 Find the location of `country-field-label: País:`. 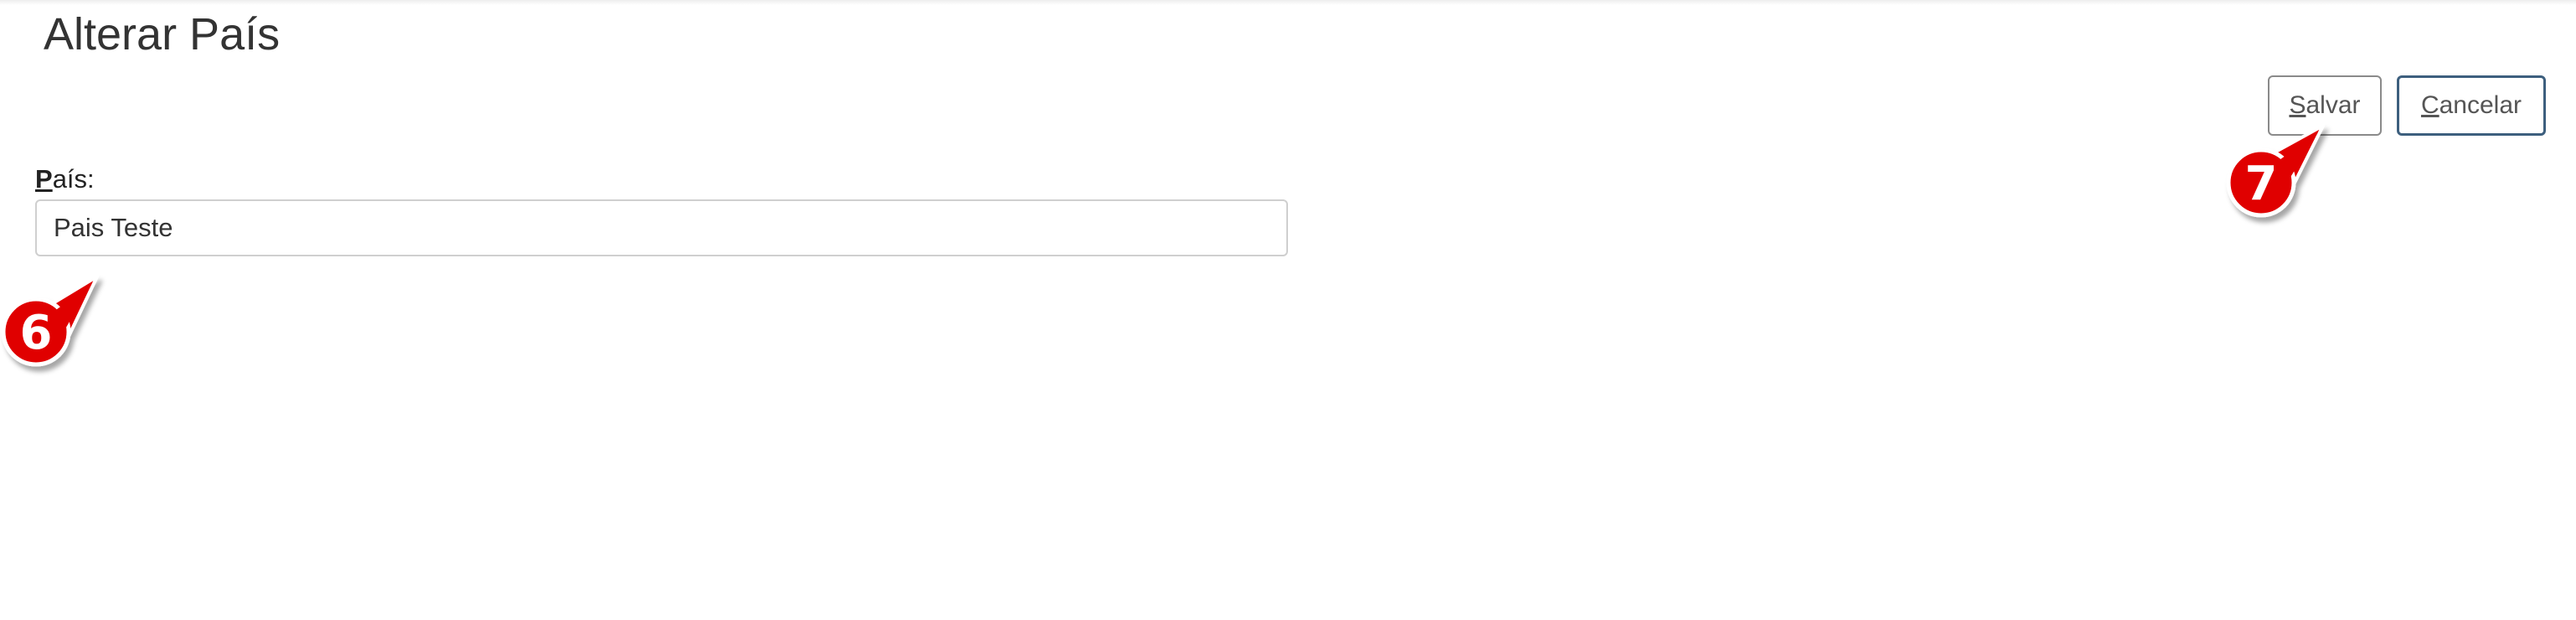

country-field-label: País: is located at coordinates (65, 179).